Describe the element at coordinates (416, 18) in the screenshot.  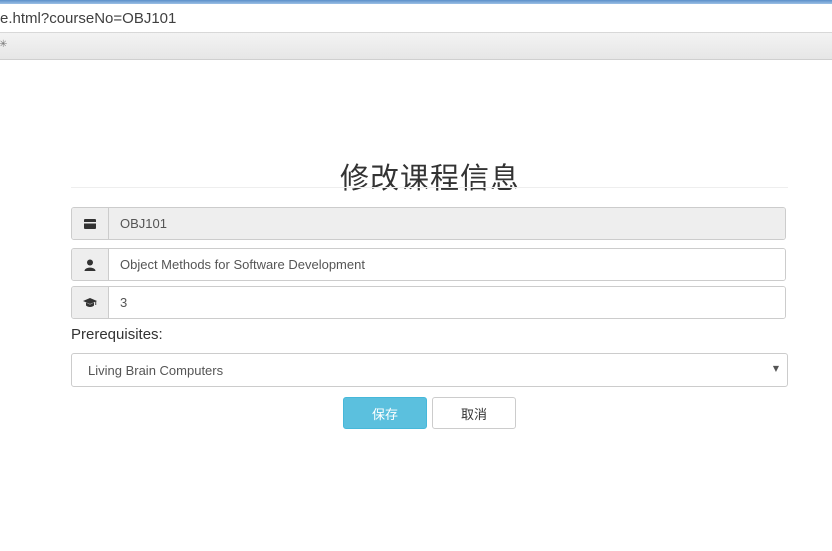
I see `address-bar: e.html?courseNo=OBJ101` at that location.